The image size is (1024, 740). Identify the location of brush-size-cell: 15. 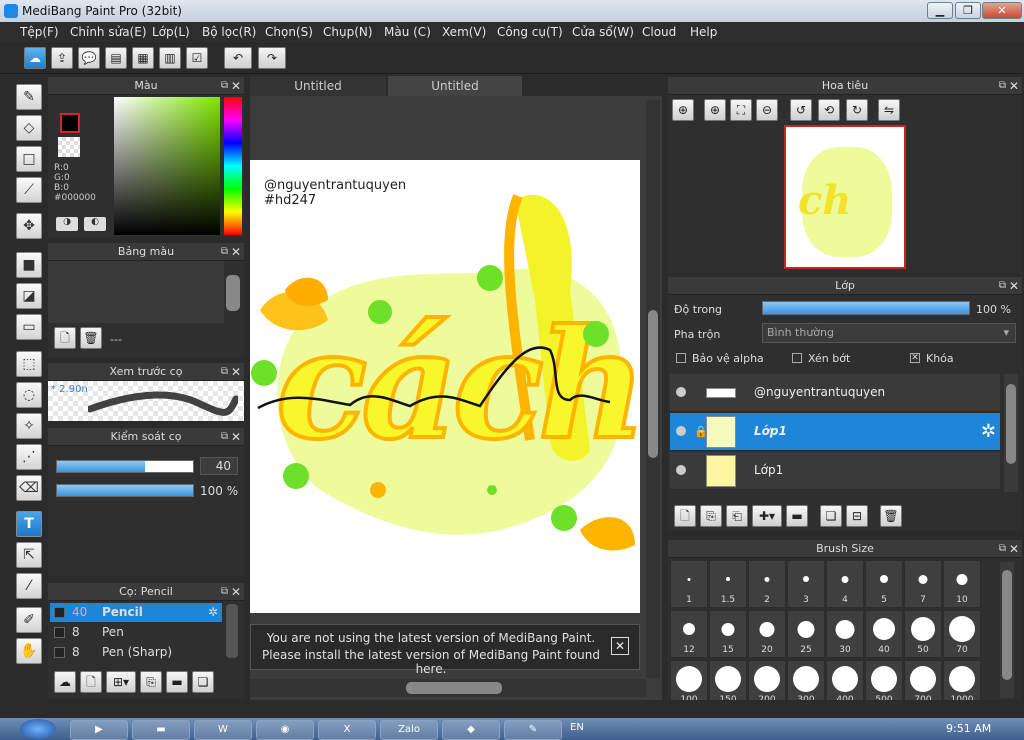
(728, 634).